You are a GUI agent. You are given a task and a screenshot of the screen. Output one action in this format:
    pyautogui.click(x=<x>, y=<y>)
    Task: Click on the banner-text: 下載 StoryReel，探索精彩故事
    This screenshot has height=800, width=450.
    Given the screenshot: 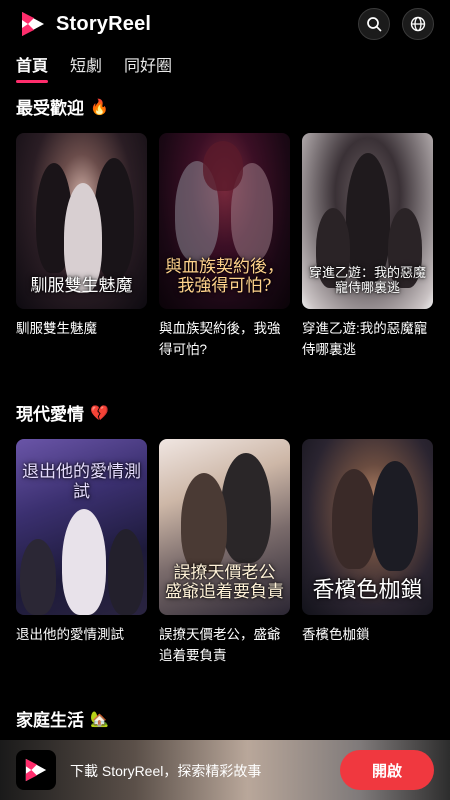 What is the action you would take?
    pyautogui.click(x=166, y=771)
    